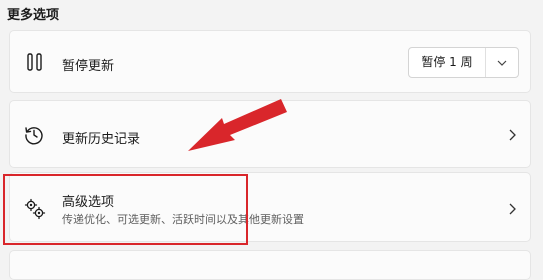 The width and height of the screenshot is (543, 280). I want to click on section-title: 更多选项, so click(33, 15).